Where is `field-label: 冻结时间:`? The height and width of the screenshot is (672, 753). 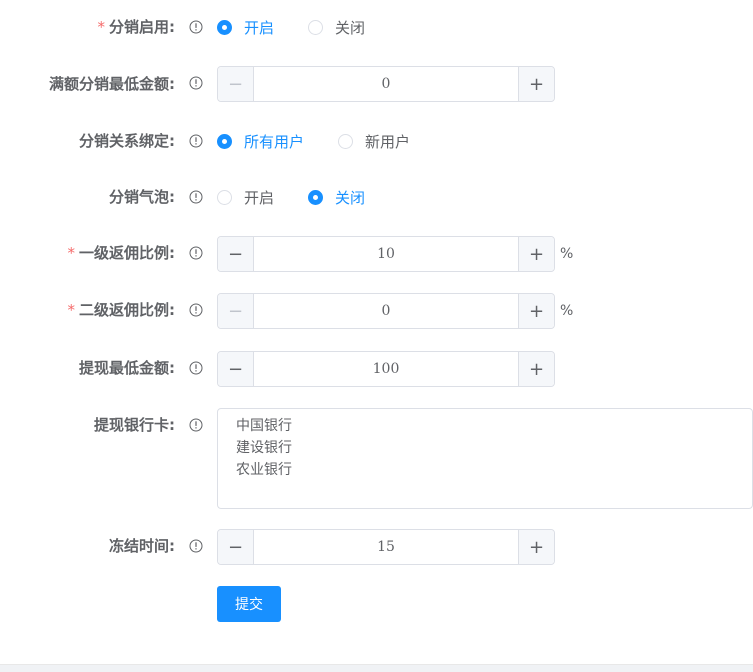
field-label: 冻结时间: is located at coordinates (142, 546).